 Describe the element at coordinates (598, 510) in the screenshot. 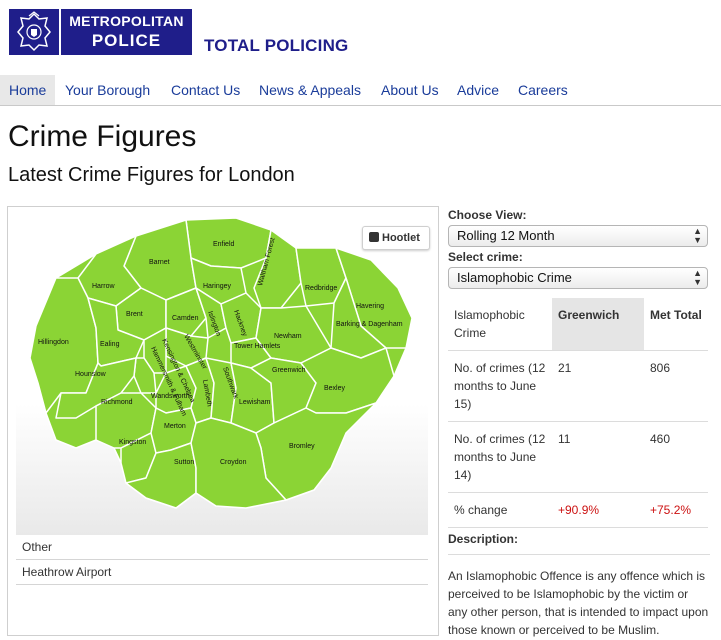

I see `row-borough-change: +90.9%` at that location.